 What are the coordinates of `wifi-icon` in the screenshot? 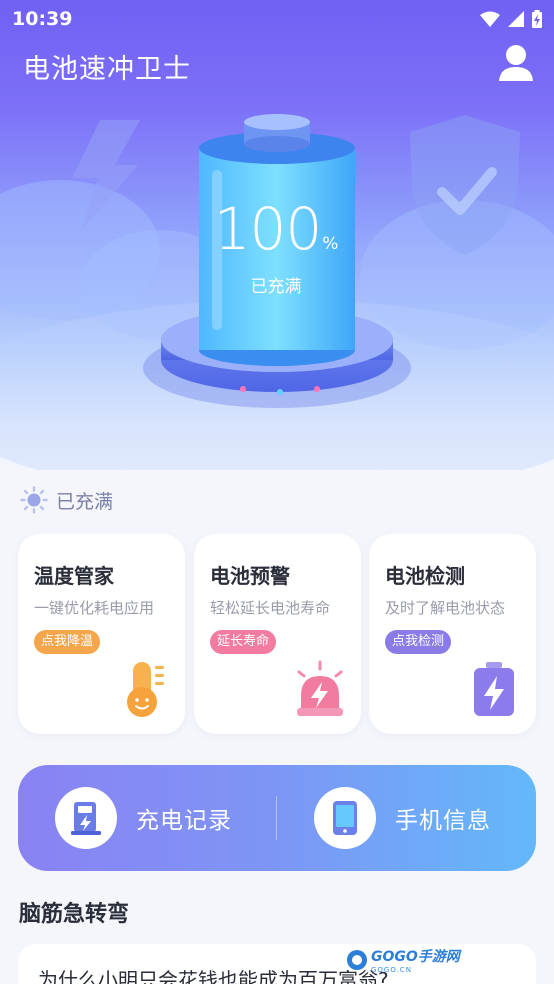 It's located at (490, 19).